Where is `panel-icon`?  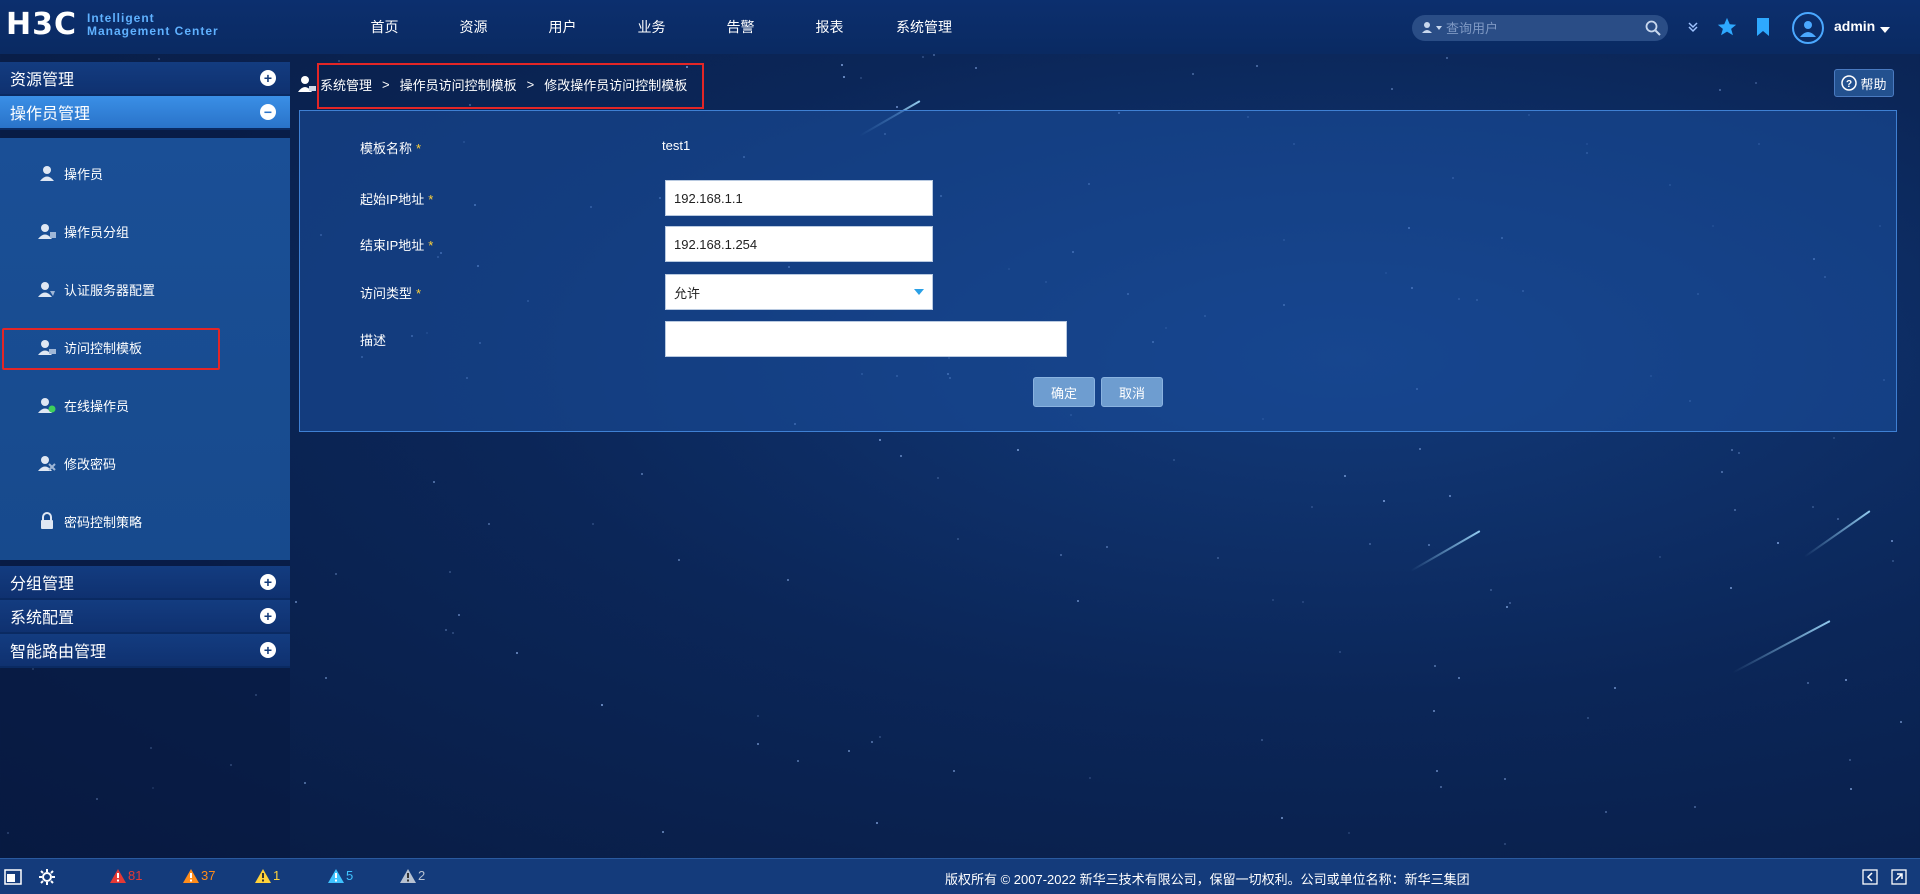 panel-icon is located at coordinates (13, 877).